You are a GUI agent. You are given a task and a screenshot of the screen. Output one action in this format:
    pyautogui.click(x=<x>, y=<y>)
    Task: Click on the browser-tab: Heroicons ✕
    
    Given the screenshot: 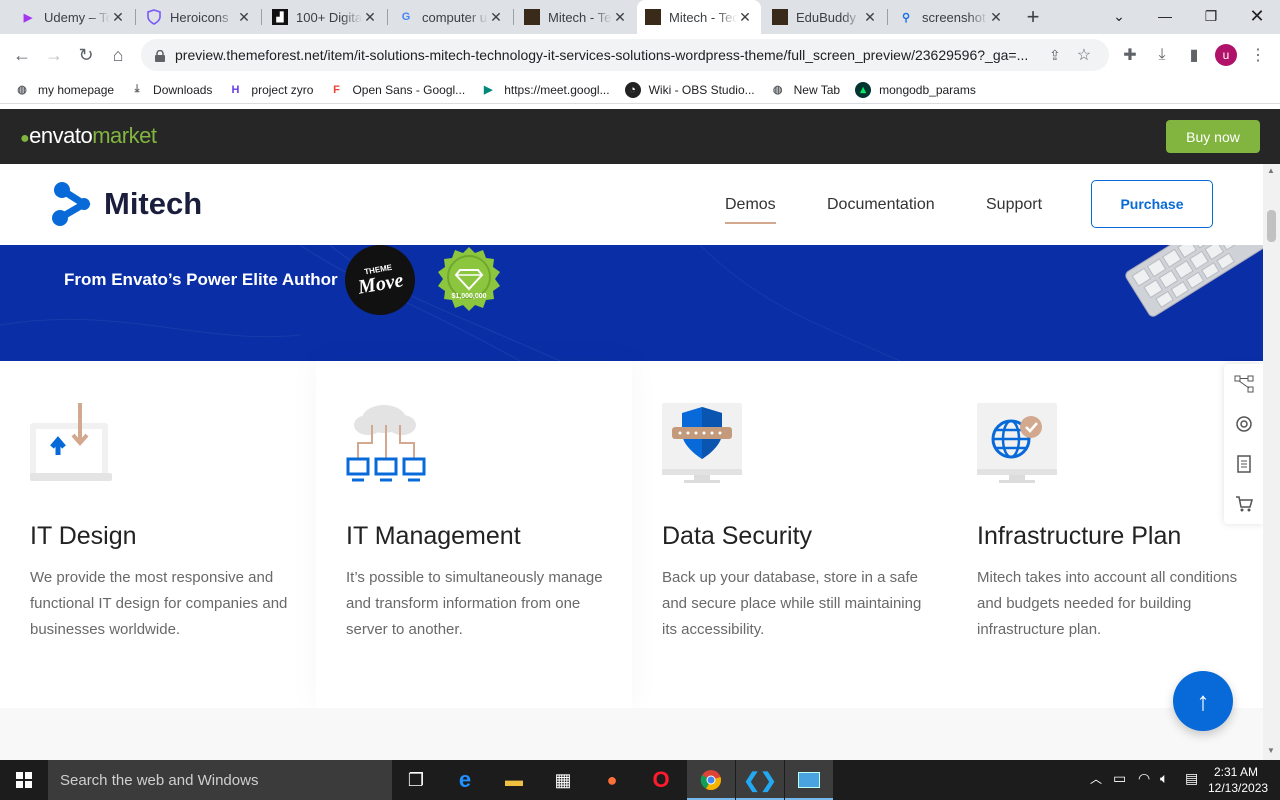 What is the action you would take?
    pyautogui.click(x=199, y=17)
    